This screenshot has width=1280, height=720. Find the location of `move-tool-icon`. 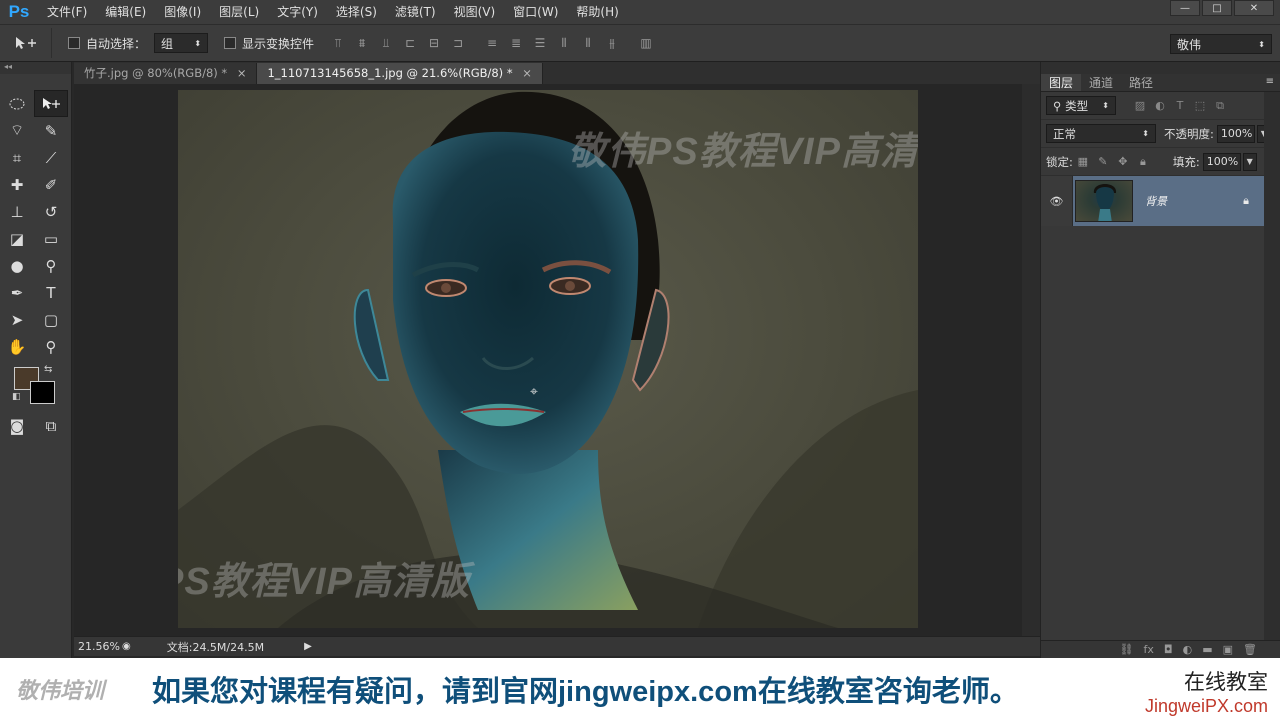

move-tool-icon is located at coordinates (51, 103).